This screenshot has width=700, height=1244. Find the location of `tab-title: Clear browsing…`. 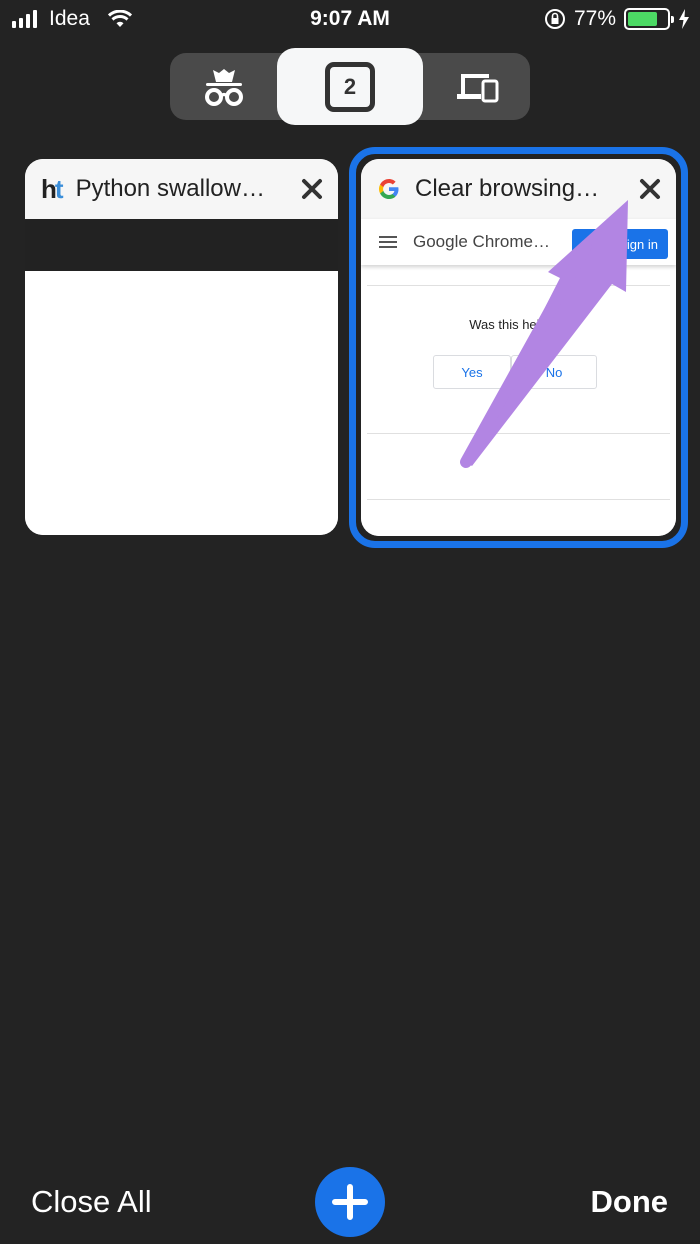

tab-title: Clear browsing… is located at coordinates (507, 188).